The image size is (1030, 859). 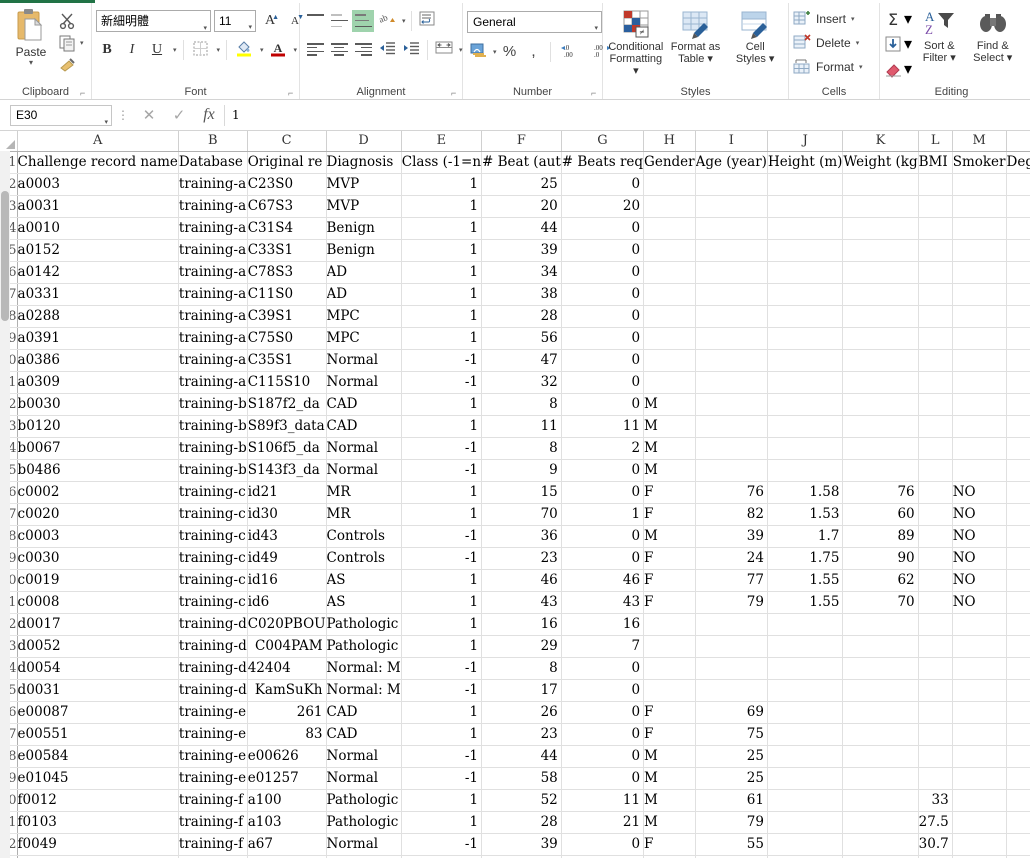 What do you see at coordinates (521, 250) in the screenshot?
I see `cell-F5: 39` at bounding box center [521, 250].